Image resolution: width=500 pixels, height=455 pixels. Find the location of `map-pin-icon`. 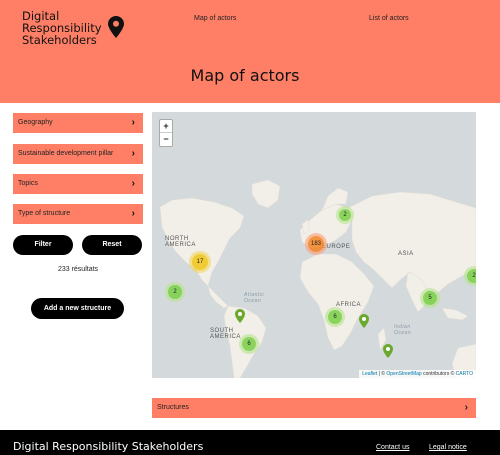

map-pin-icon is located at coordinates (116, 27).